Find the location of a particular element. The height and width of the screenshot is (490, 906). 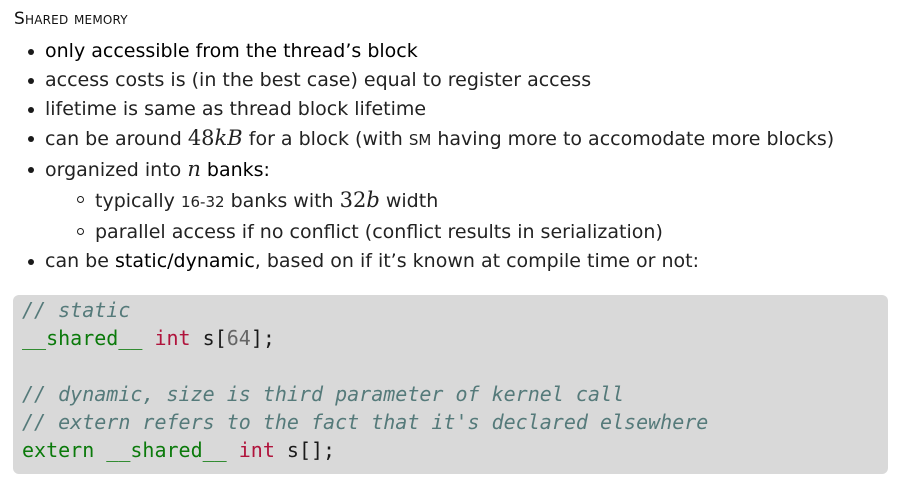

math-48kb: 48kB is located at coordinates (215, 138).